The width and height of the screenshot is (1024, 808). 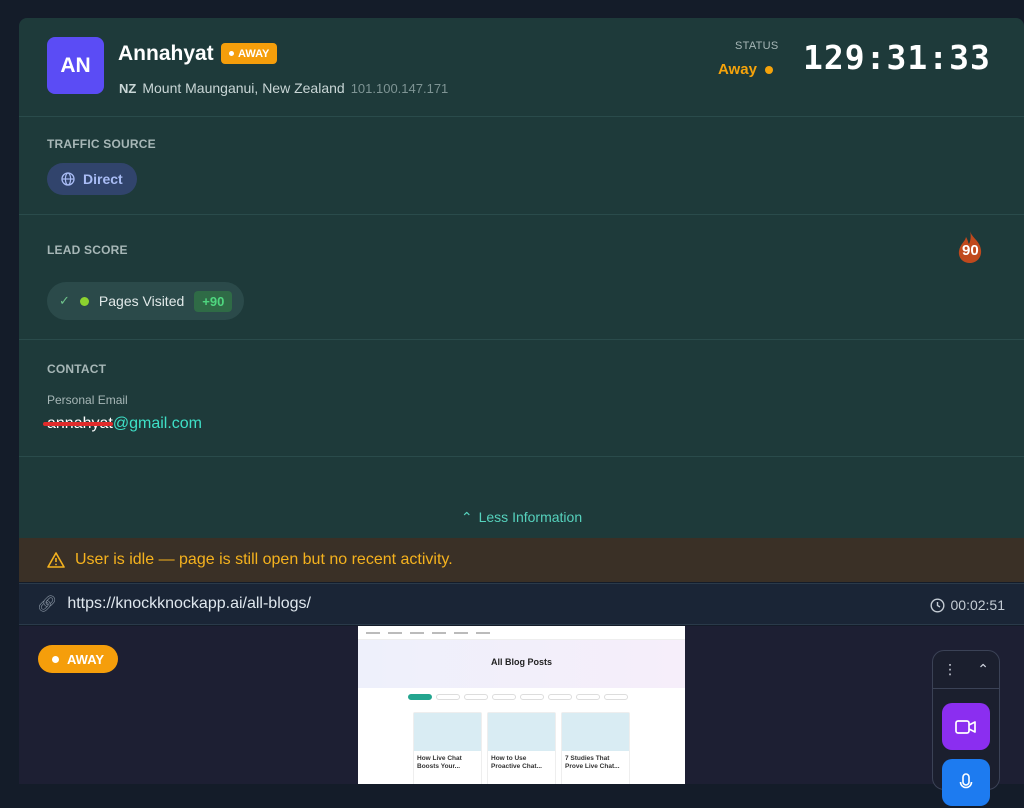 I want to click on email-domain: @gmail.com, so click(x=157, y=423).